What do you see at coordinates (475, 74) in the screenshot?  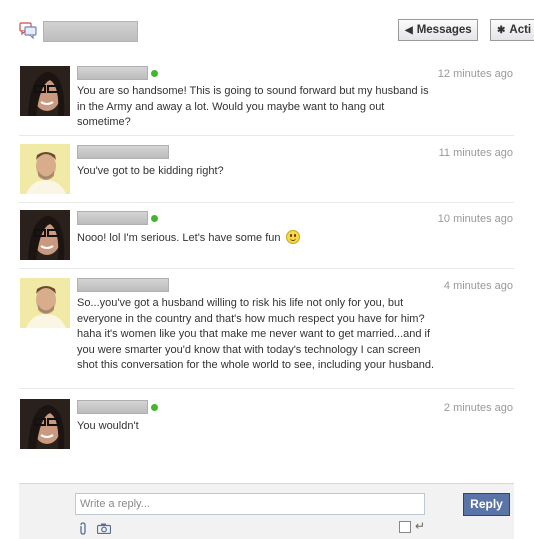 I see `message-timestamp: 12 minutes ago` at bounding box center [475, 74].